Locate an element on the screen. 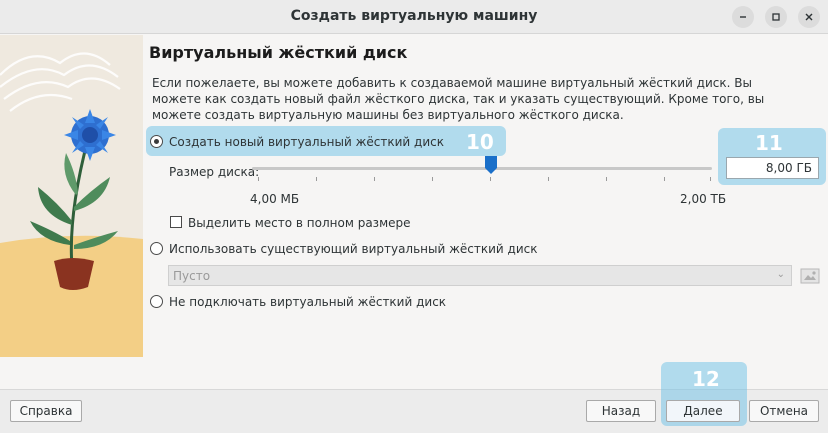 The image size is (828, 433). radio-create-new-disk is located at coordinates (156, 141).